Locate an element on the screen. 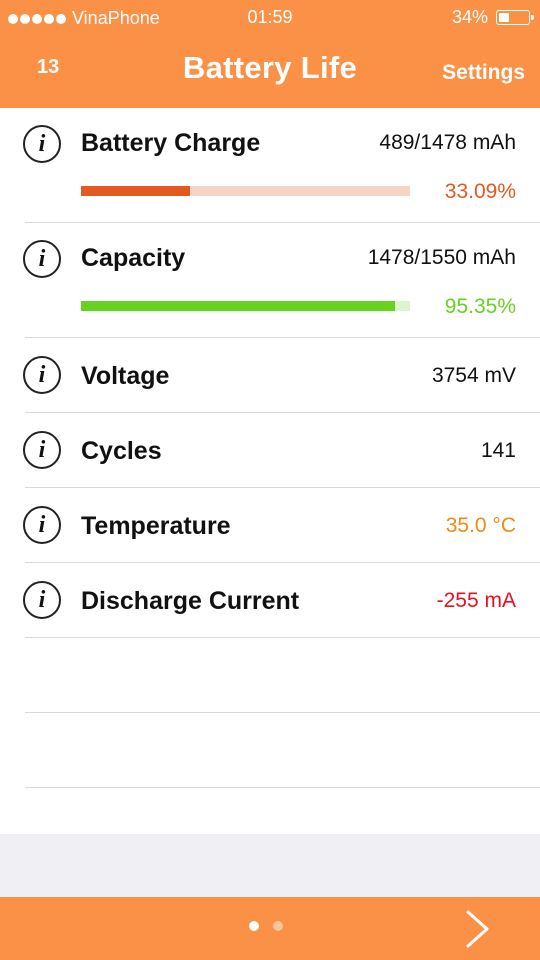 The width and height of the screenshot is (540, 960). next-page-button is located at coordinates (478, 929).